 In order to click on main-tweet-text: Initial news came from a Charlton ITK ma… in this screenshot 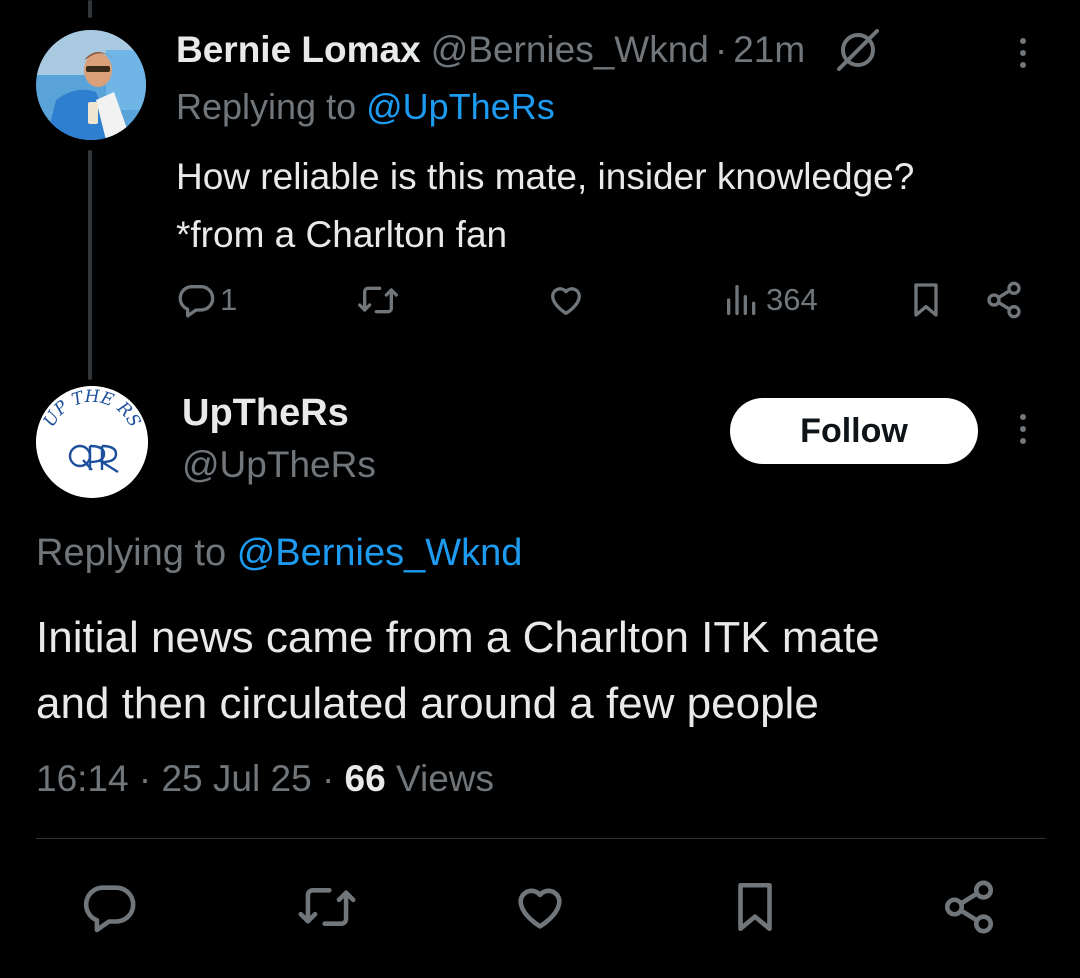, I will do `click(458, 671)`.